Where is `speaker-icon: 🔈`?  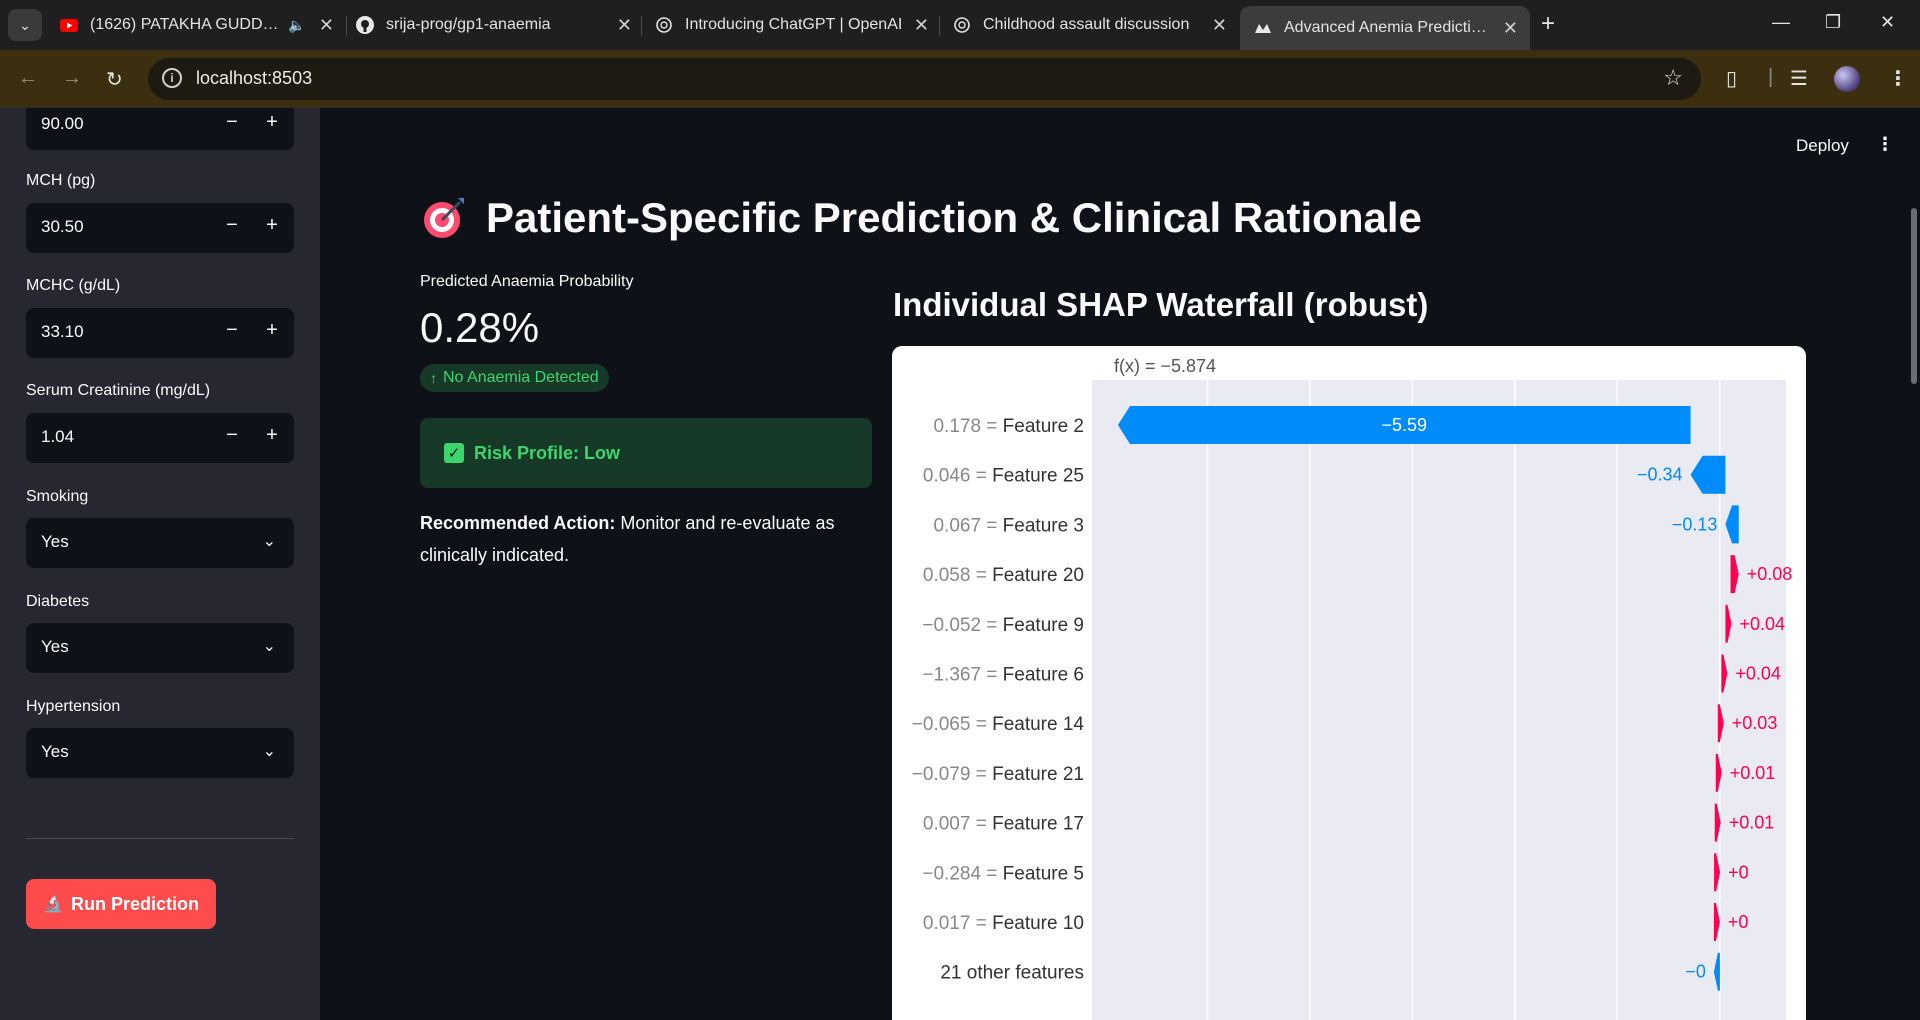 speaker-icon: 🔈 is located at coordinates (296, 25).